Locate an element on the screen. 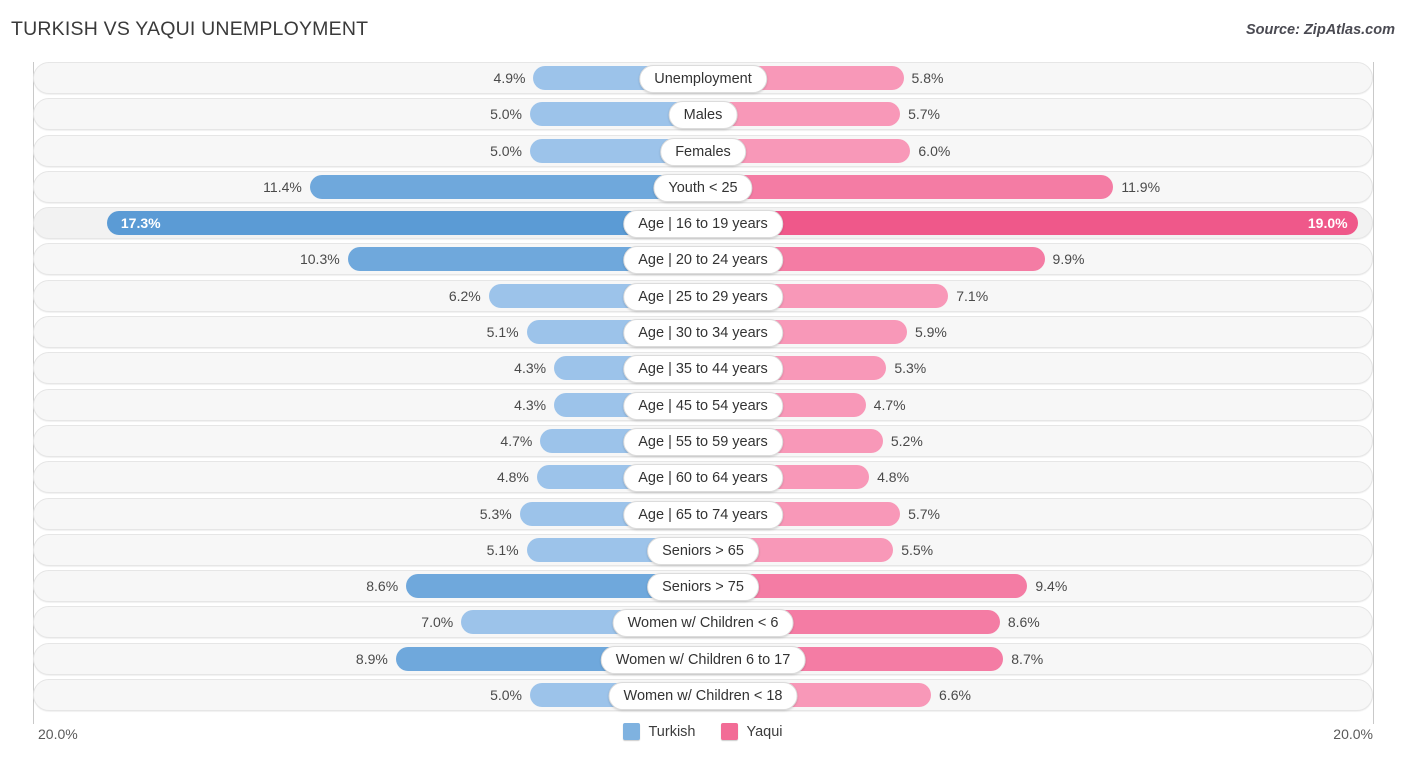  chart-row: 4.9% 5.8% Unemployment is located at coordinates (703, 78).